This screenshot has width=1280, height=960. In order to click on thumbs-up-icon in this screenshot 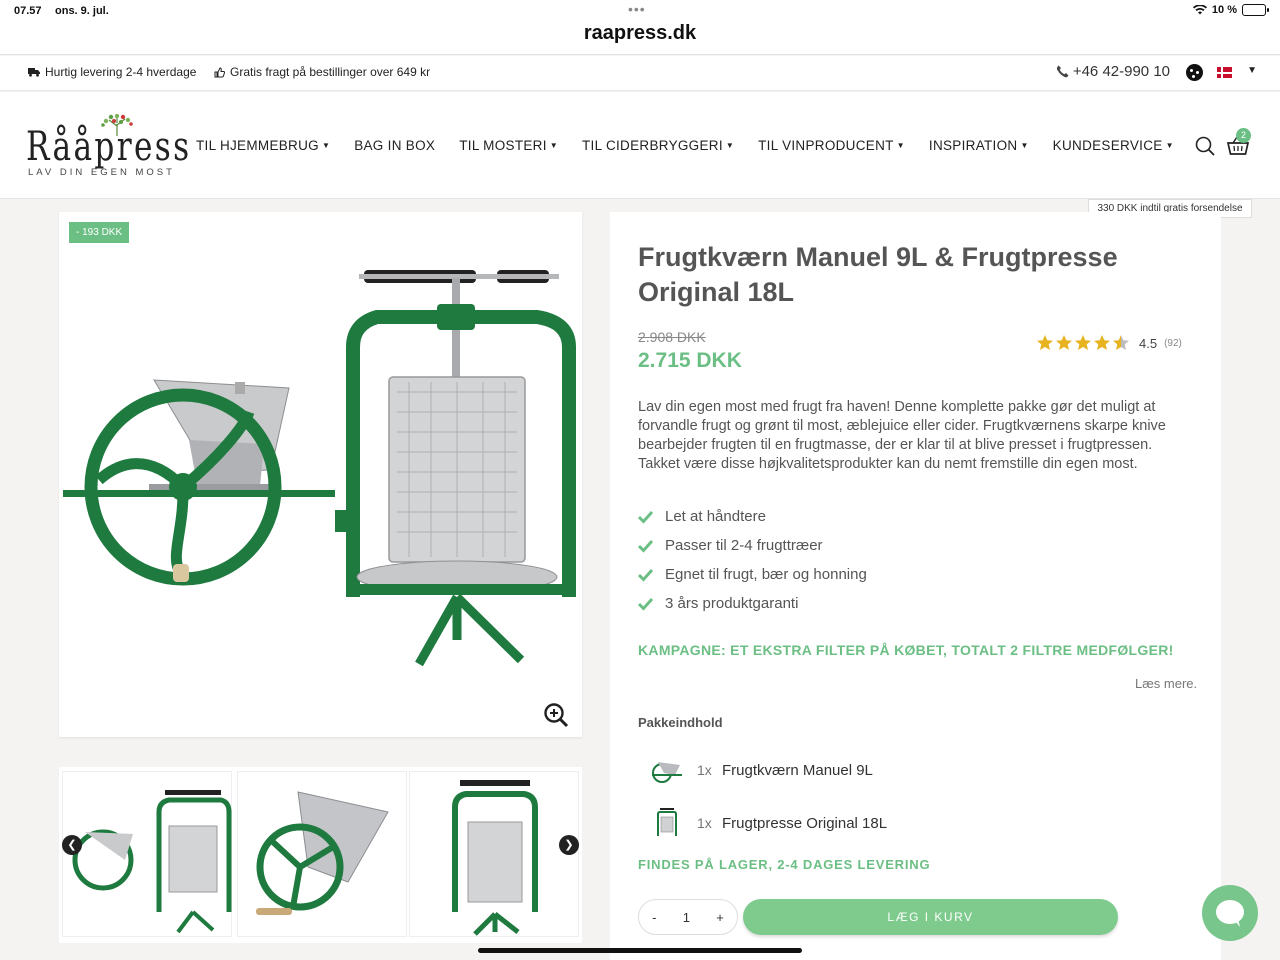, I will do `click(219, 71)`.